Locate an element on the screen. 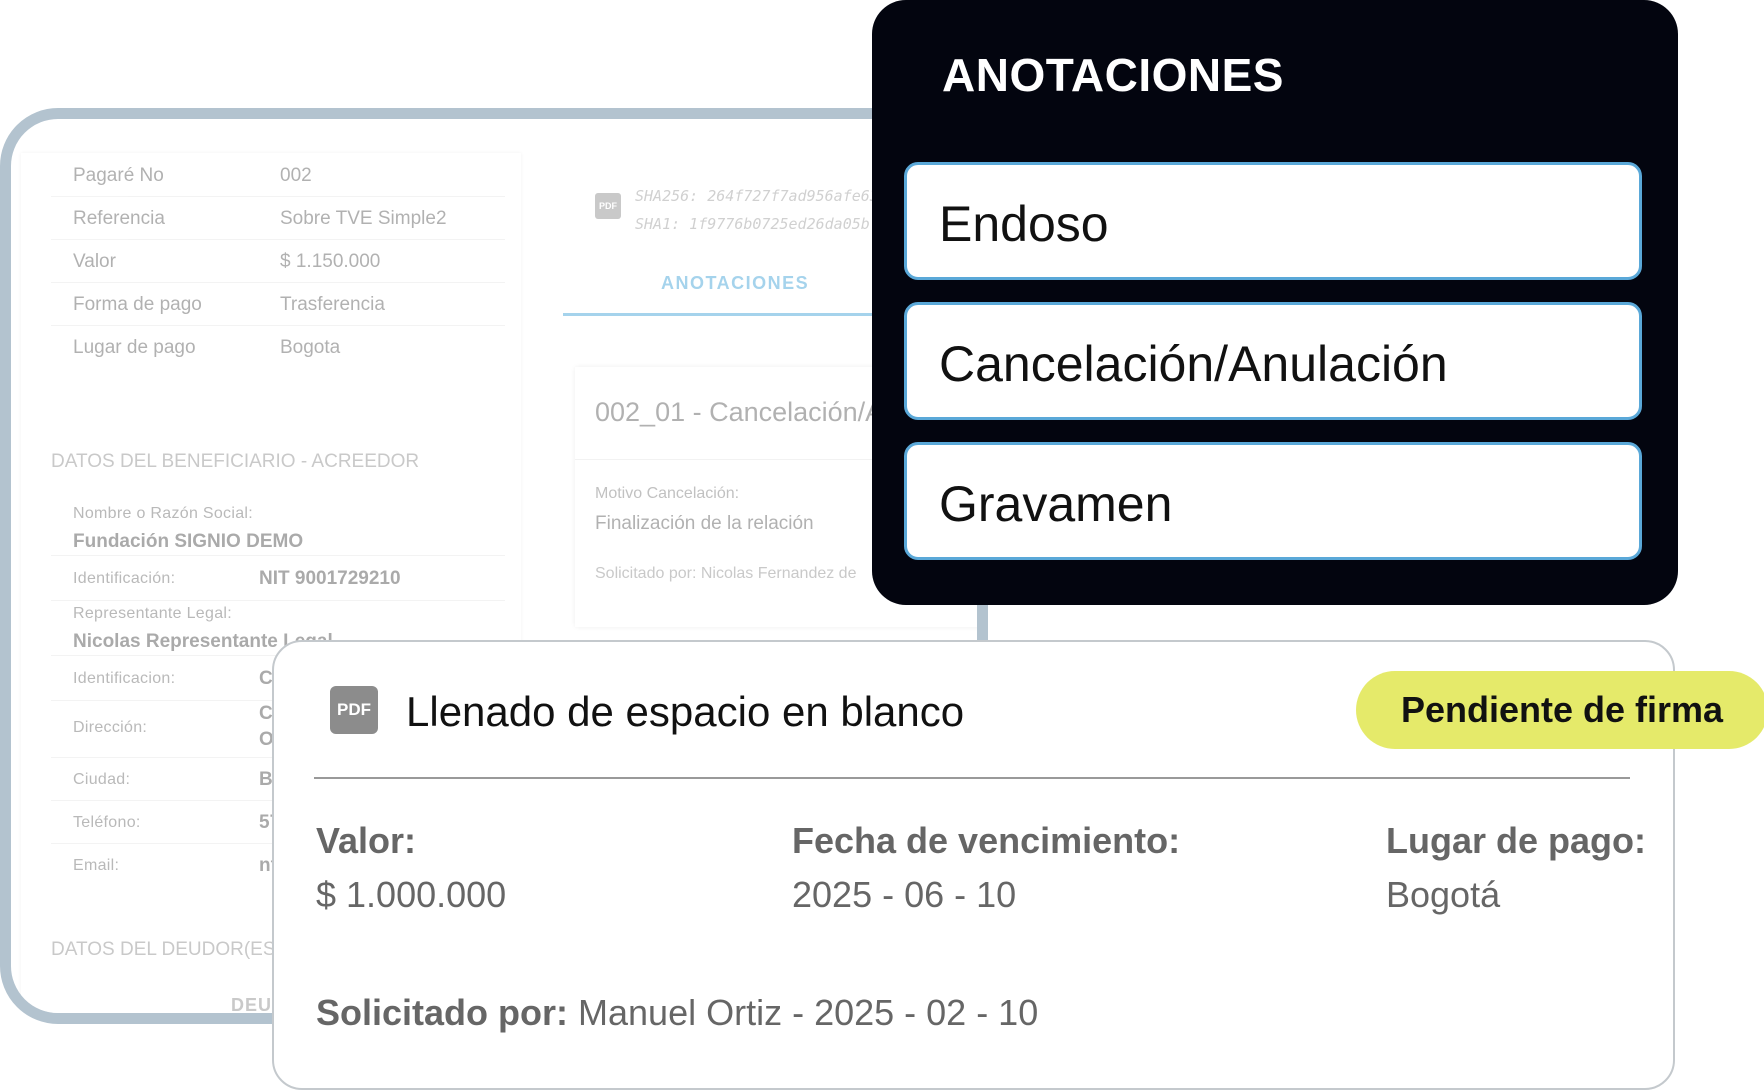  contact-label: Ciudad: is located at coordinates (102, 779).